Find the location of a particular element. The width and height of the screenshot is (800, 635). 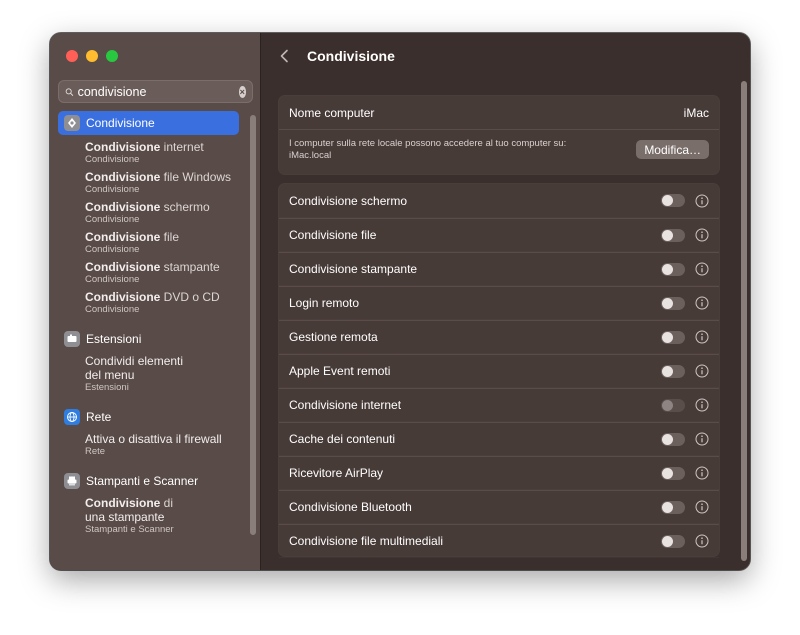

sidebar-group-estensioni: Estensioni is located at coordinates (150, 339).